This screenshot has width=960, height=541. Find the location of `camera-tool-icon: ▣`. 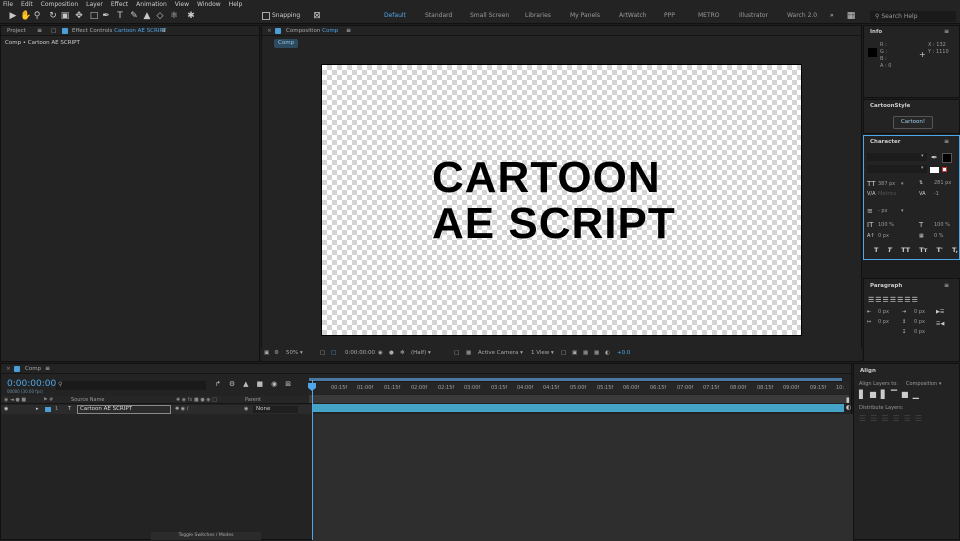

camera-tool-icon: ▣ is located at coordinates (65, 16).